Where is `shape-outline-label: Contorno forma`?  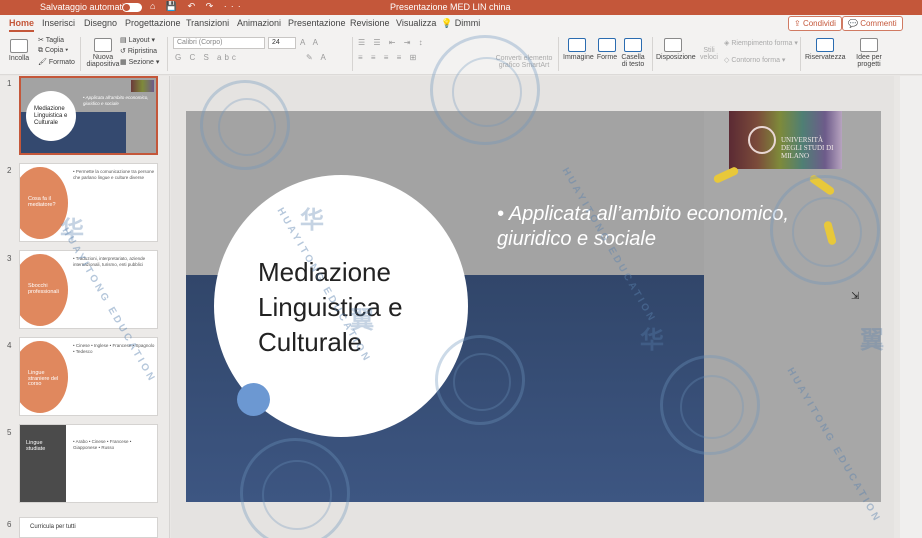 shape-outline-label: Contorno forma is located at coordinates (755, 60).